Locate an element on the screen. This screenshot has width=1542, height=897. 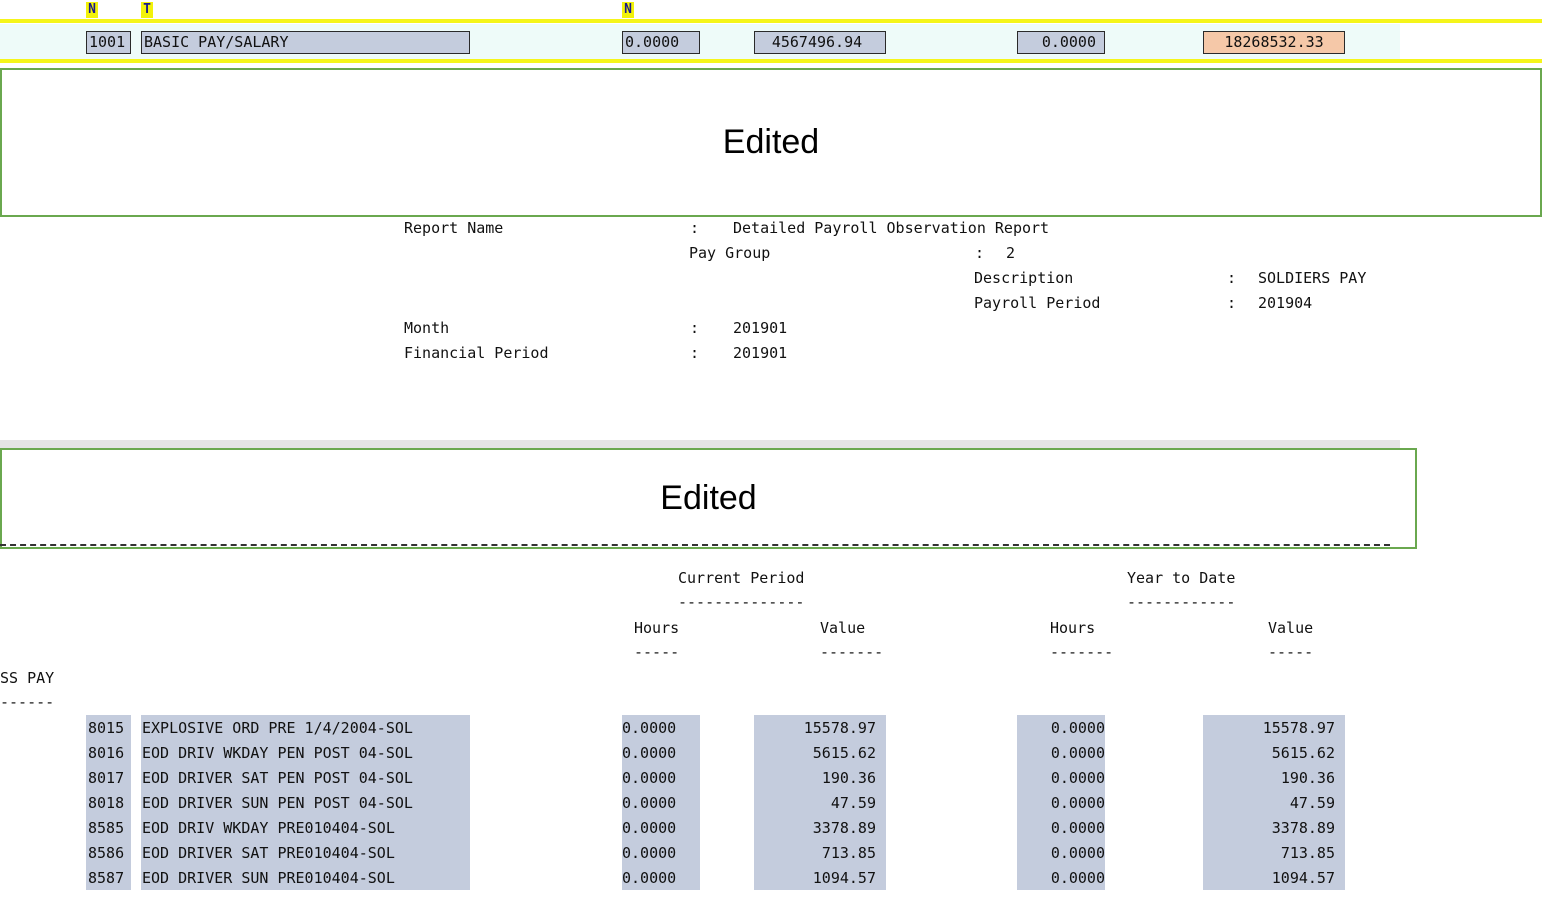
payroll-period-value: 201904 is located at coordinates (1285, 303).